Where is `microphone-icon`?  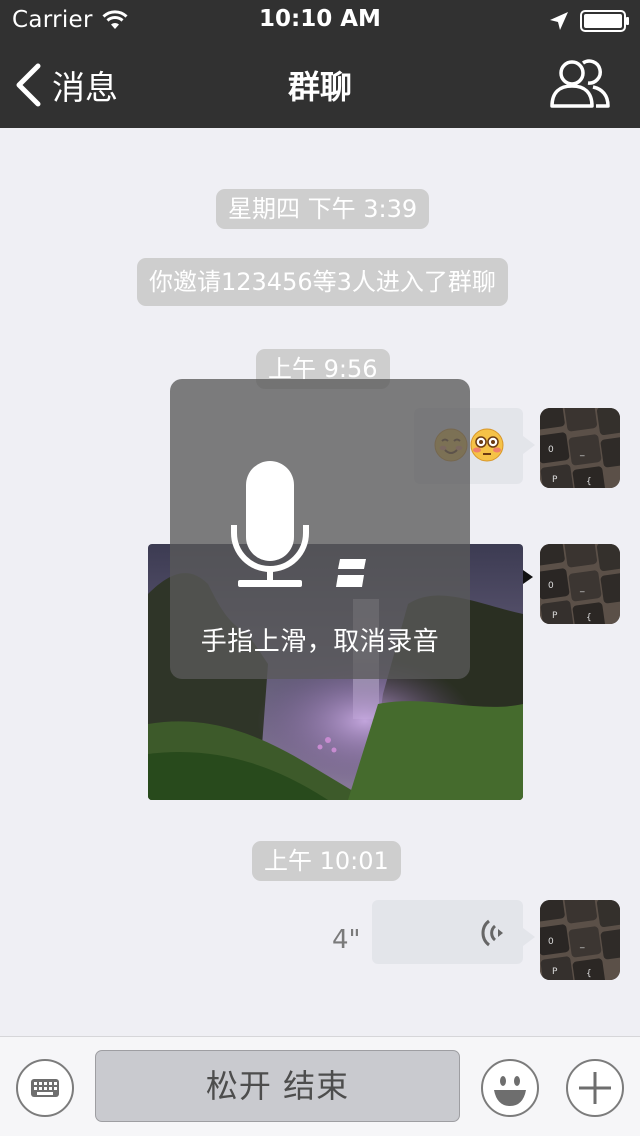
microphone-icon is located at coordinates (270, 524).